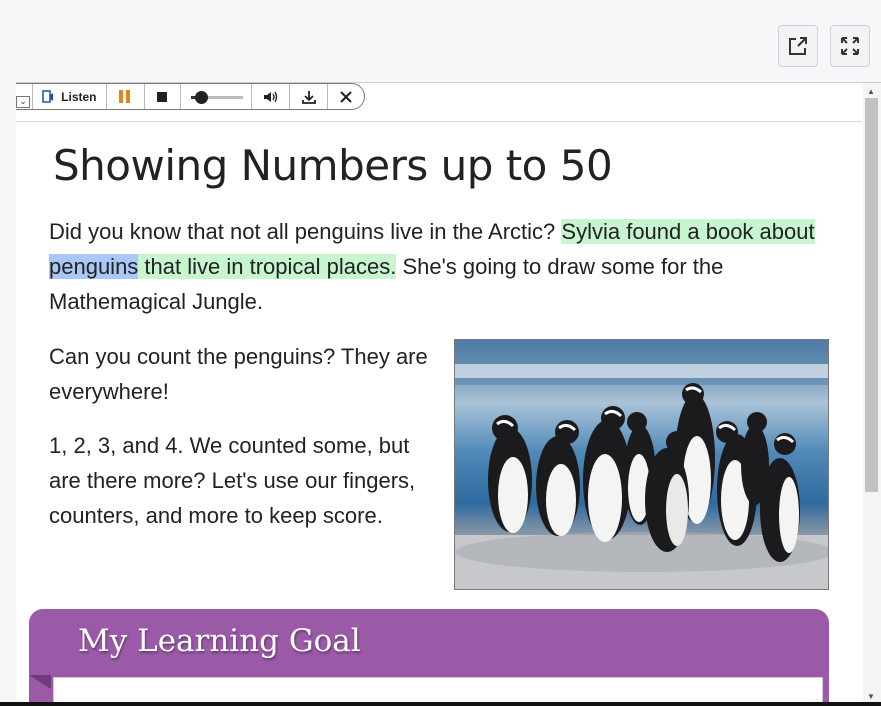 The height and width of the screenshot is (706, 881). I want to click on open-in-new-window-button, so click(798, 46).